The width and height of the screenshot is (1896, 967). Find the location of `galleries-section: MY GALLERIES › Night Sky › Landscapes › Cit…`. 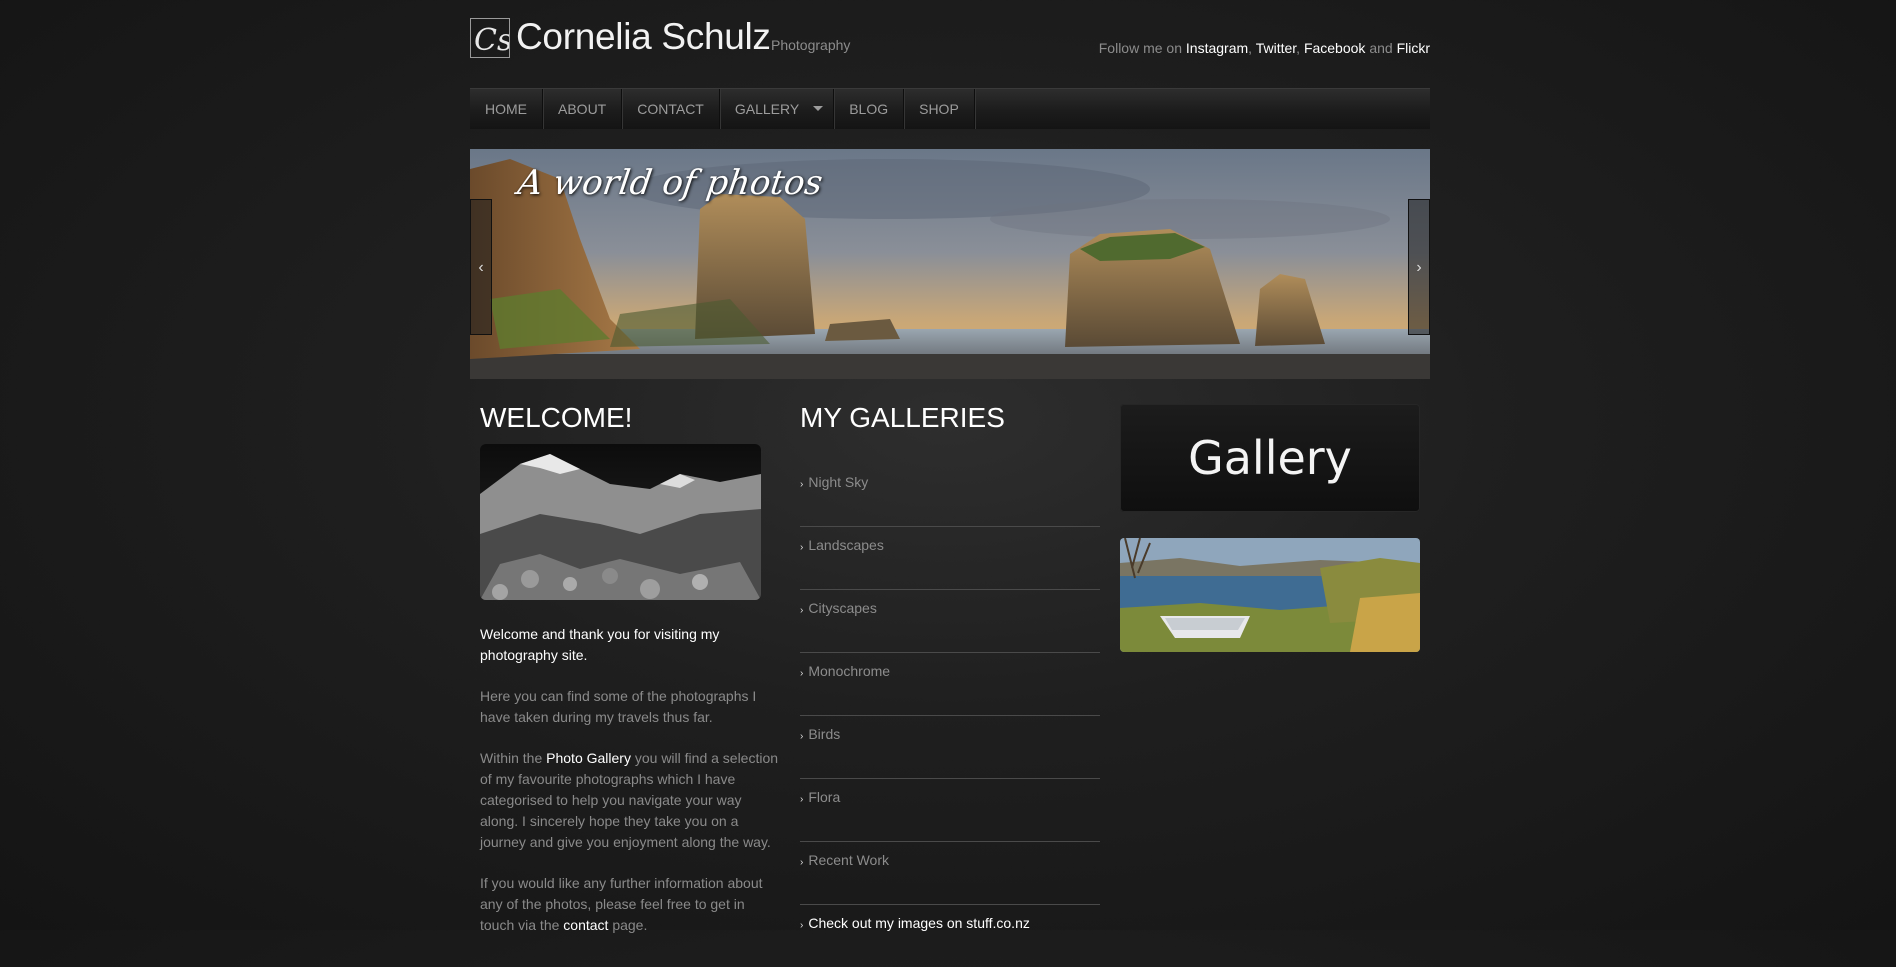

galleries-section: MY GALLERIES › Night Sky › Landscapes › Cit… is located at coordinates (950, 684).